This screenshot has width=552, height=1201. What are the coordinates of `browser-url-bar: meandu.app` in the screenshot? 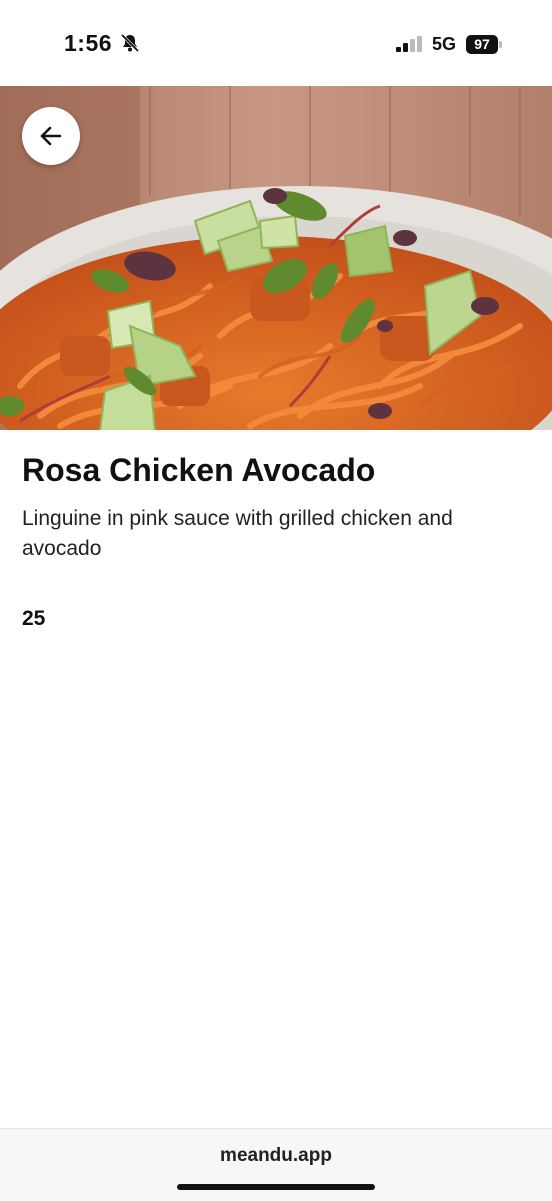 It's located at (276, 1164).